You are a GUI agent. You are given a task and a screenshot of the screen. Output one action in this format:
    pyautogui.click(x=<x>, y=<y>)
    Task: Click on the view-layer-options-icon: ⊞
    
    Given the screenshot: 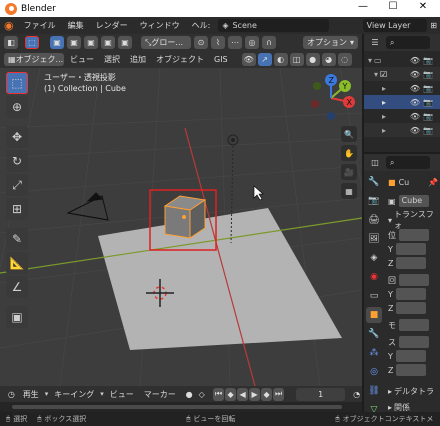 What is the action you would take?
    pyautogui.click(x=433, y=25)
    